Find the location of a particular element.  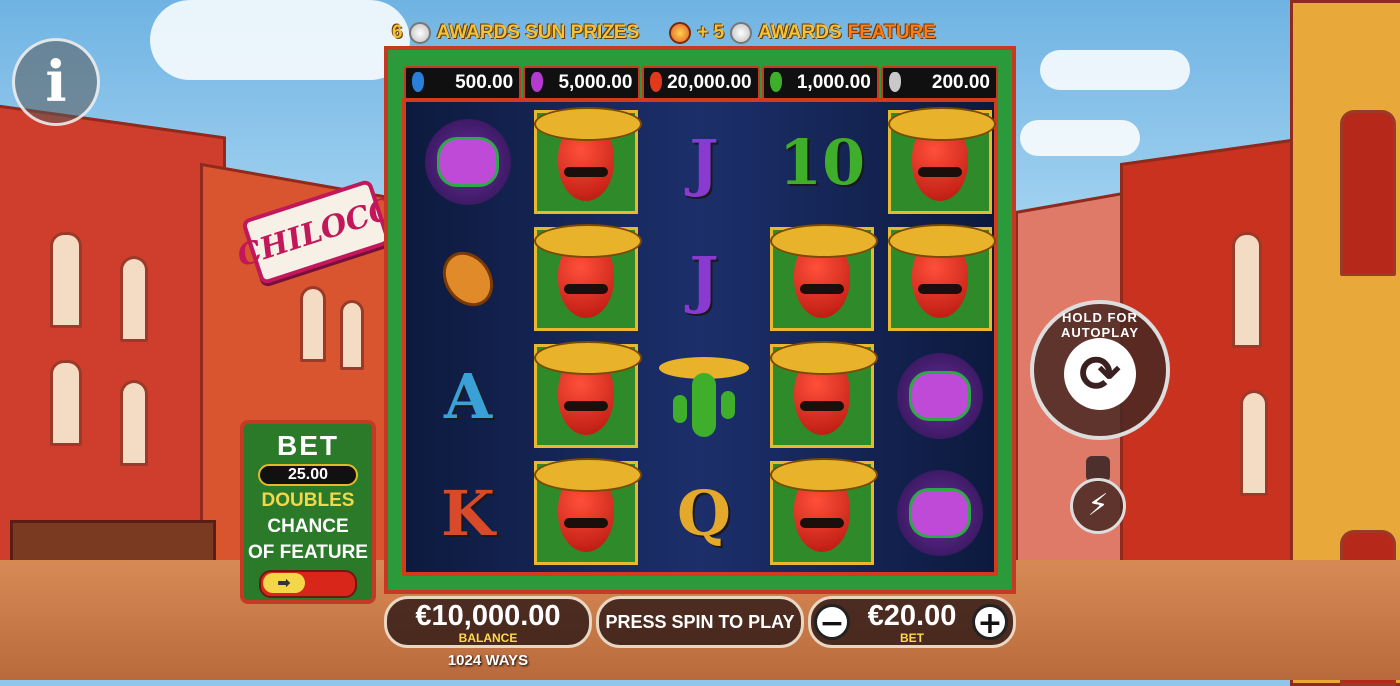

info-button: i is located at coordinates (56, 82).